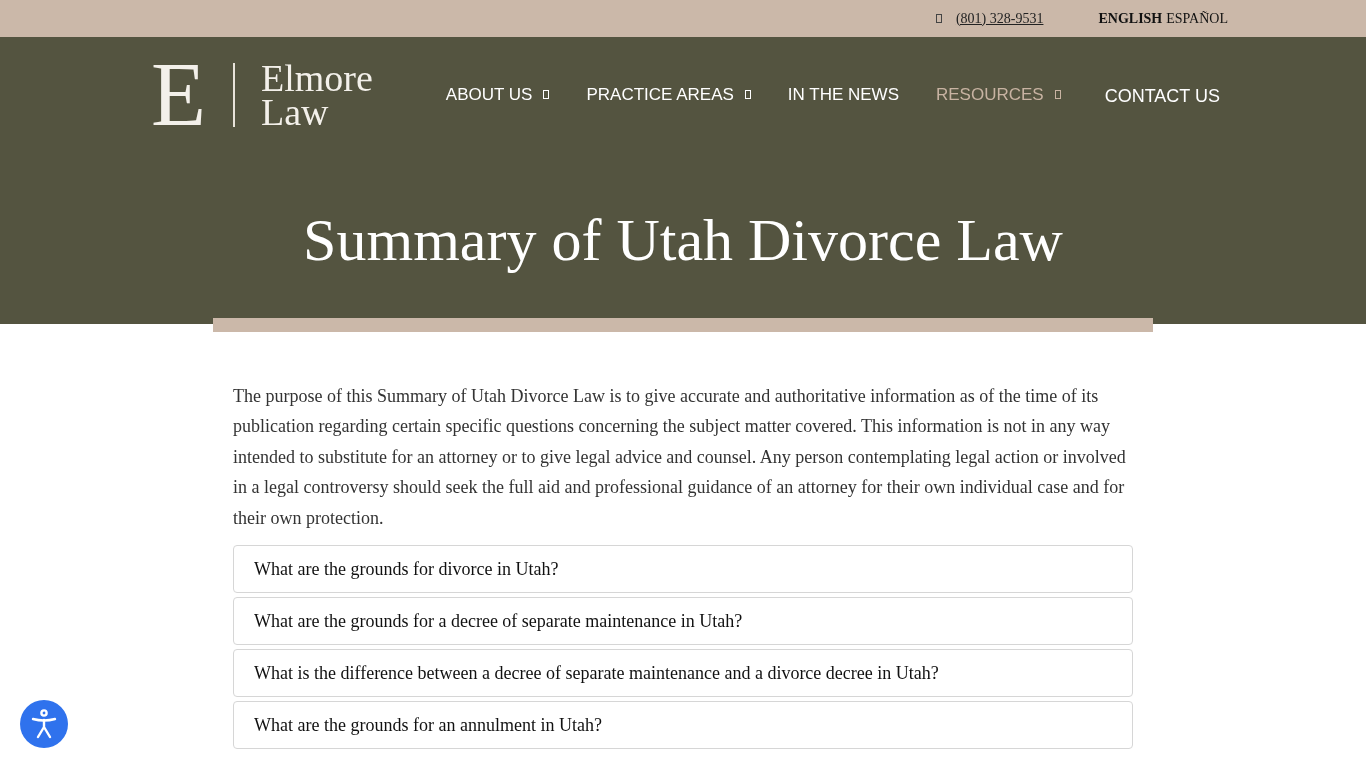  What do you see at coordinates (234, 94) in the screenshot?
I see `logo-divider` at bounding box center [234, 94].